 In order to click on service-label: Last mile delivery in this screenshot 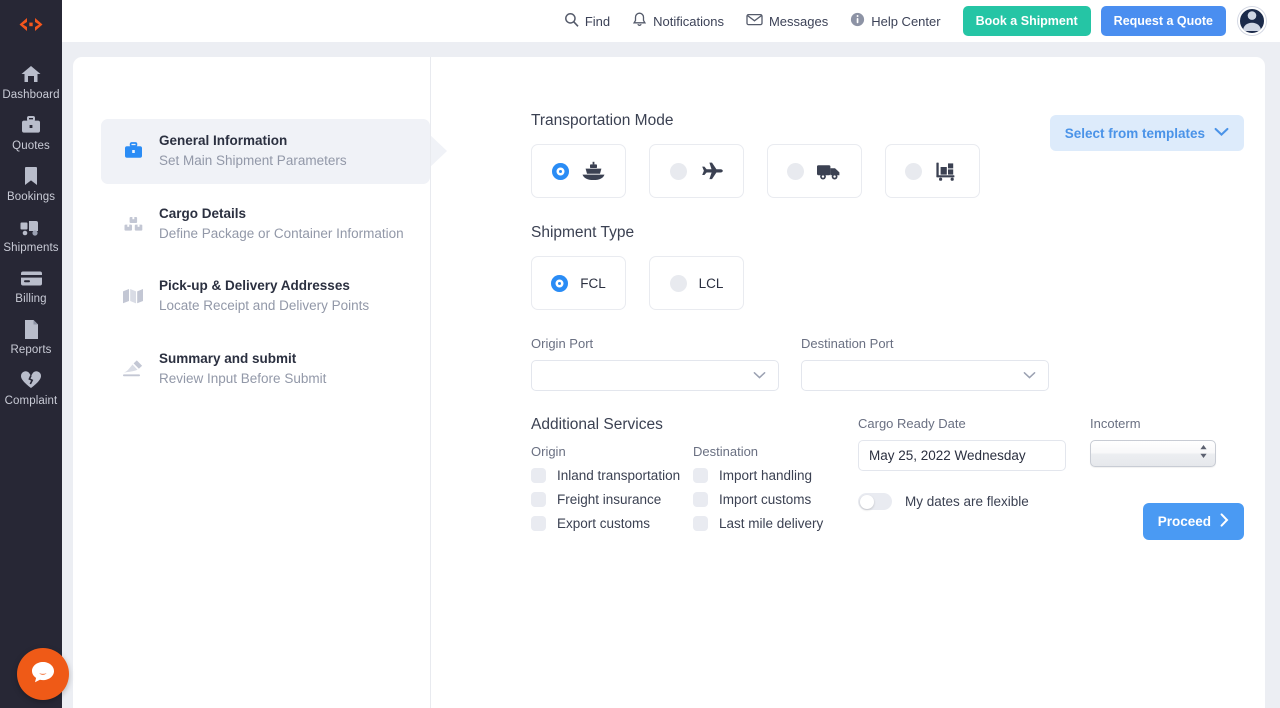, I will do `click(771, 523)`.